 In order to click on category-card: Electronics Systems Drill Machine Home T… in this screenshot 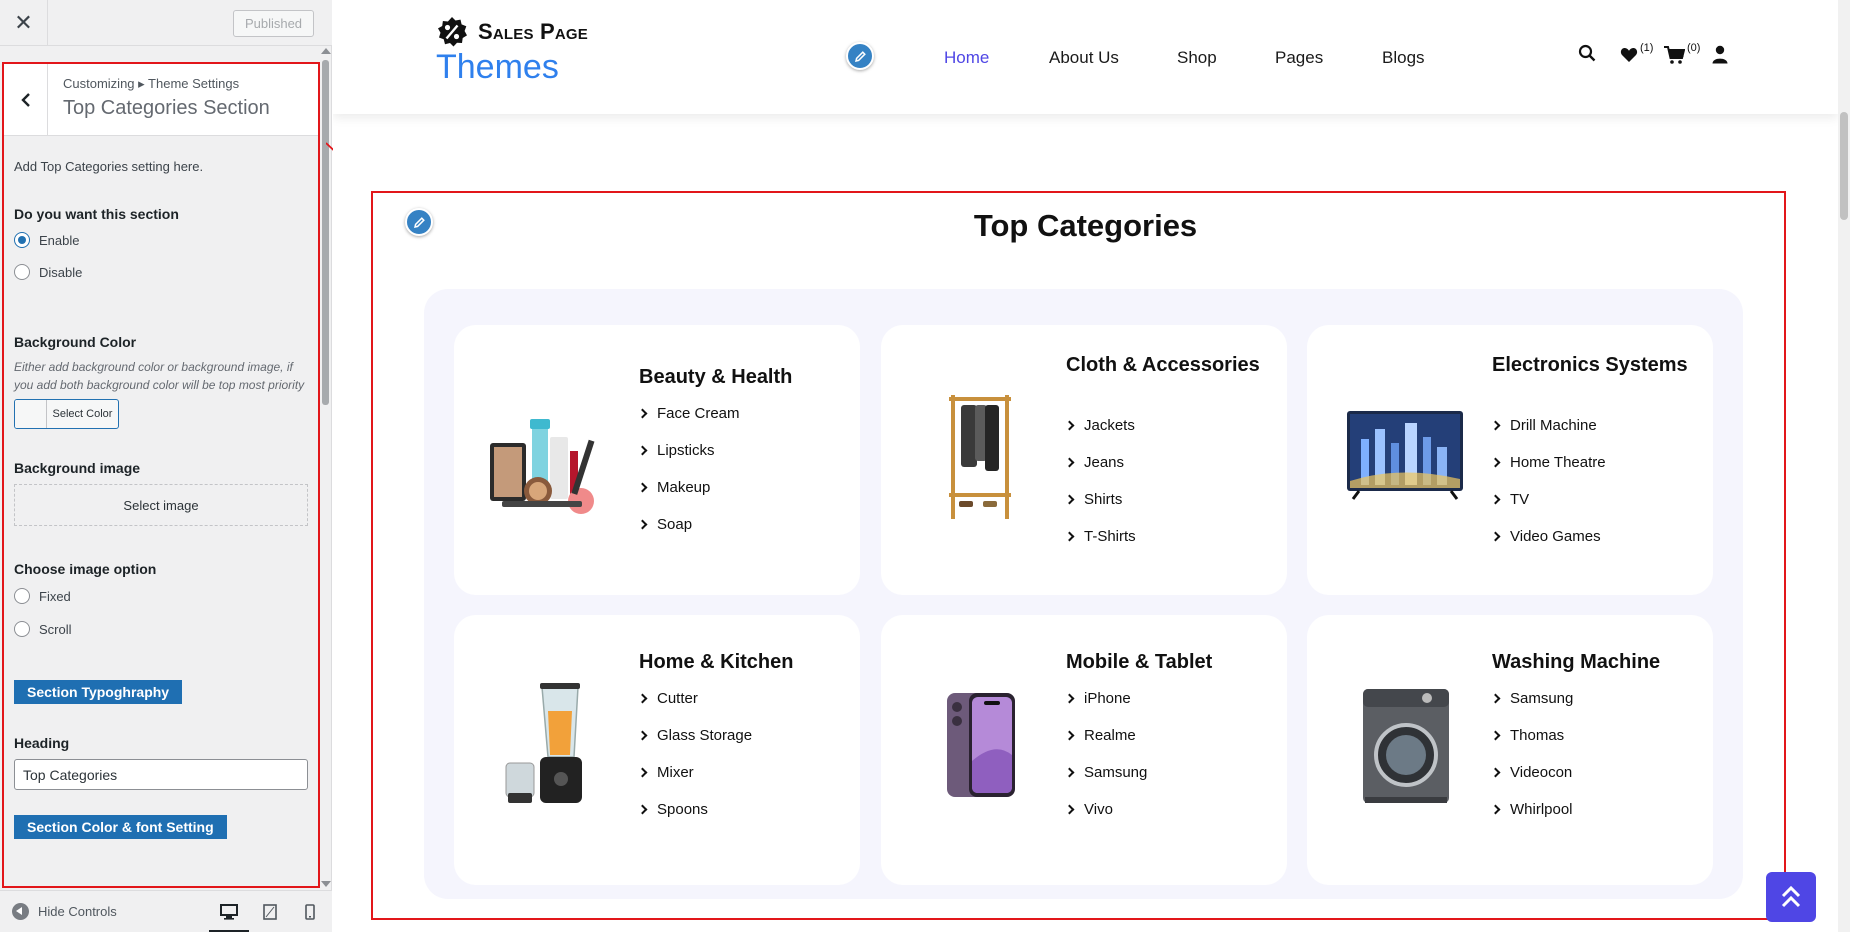, I will do `click(1510, 460)`.